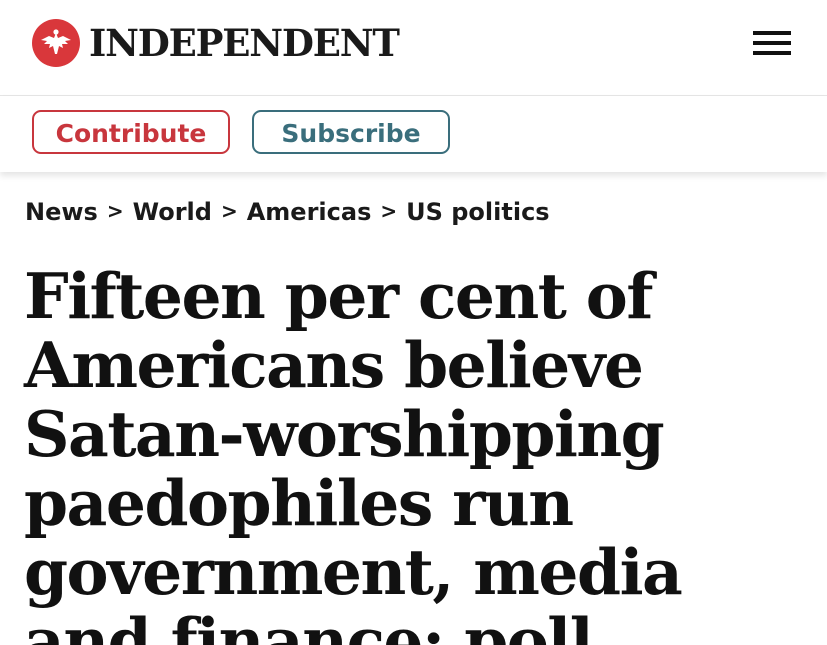 The width and height of the screenshot is (827, 645). Describe the element at coordinates (131, 132) in the screenshot. I see `contribute-button: Contribute` at that location.